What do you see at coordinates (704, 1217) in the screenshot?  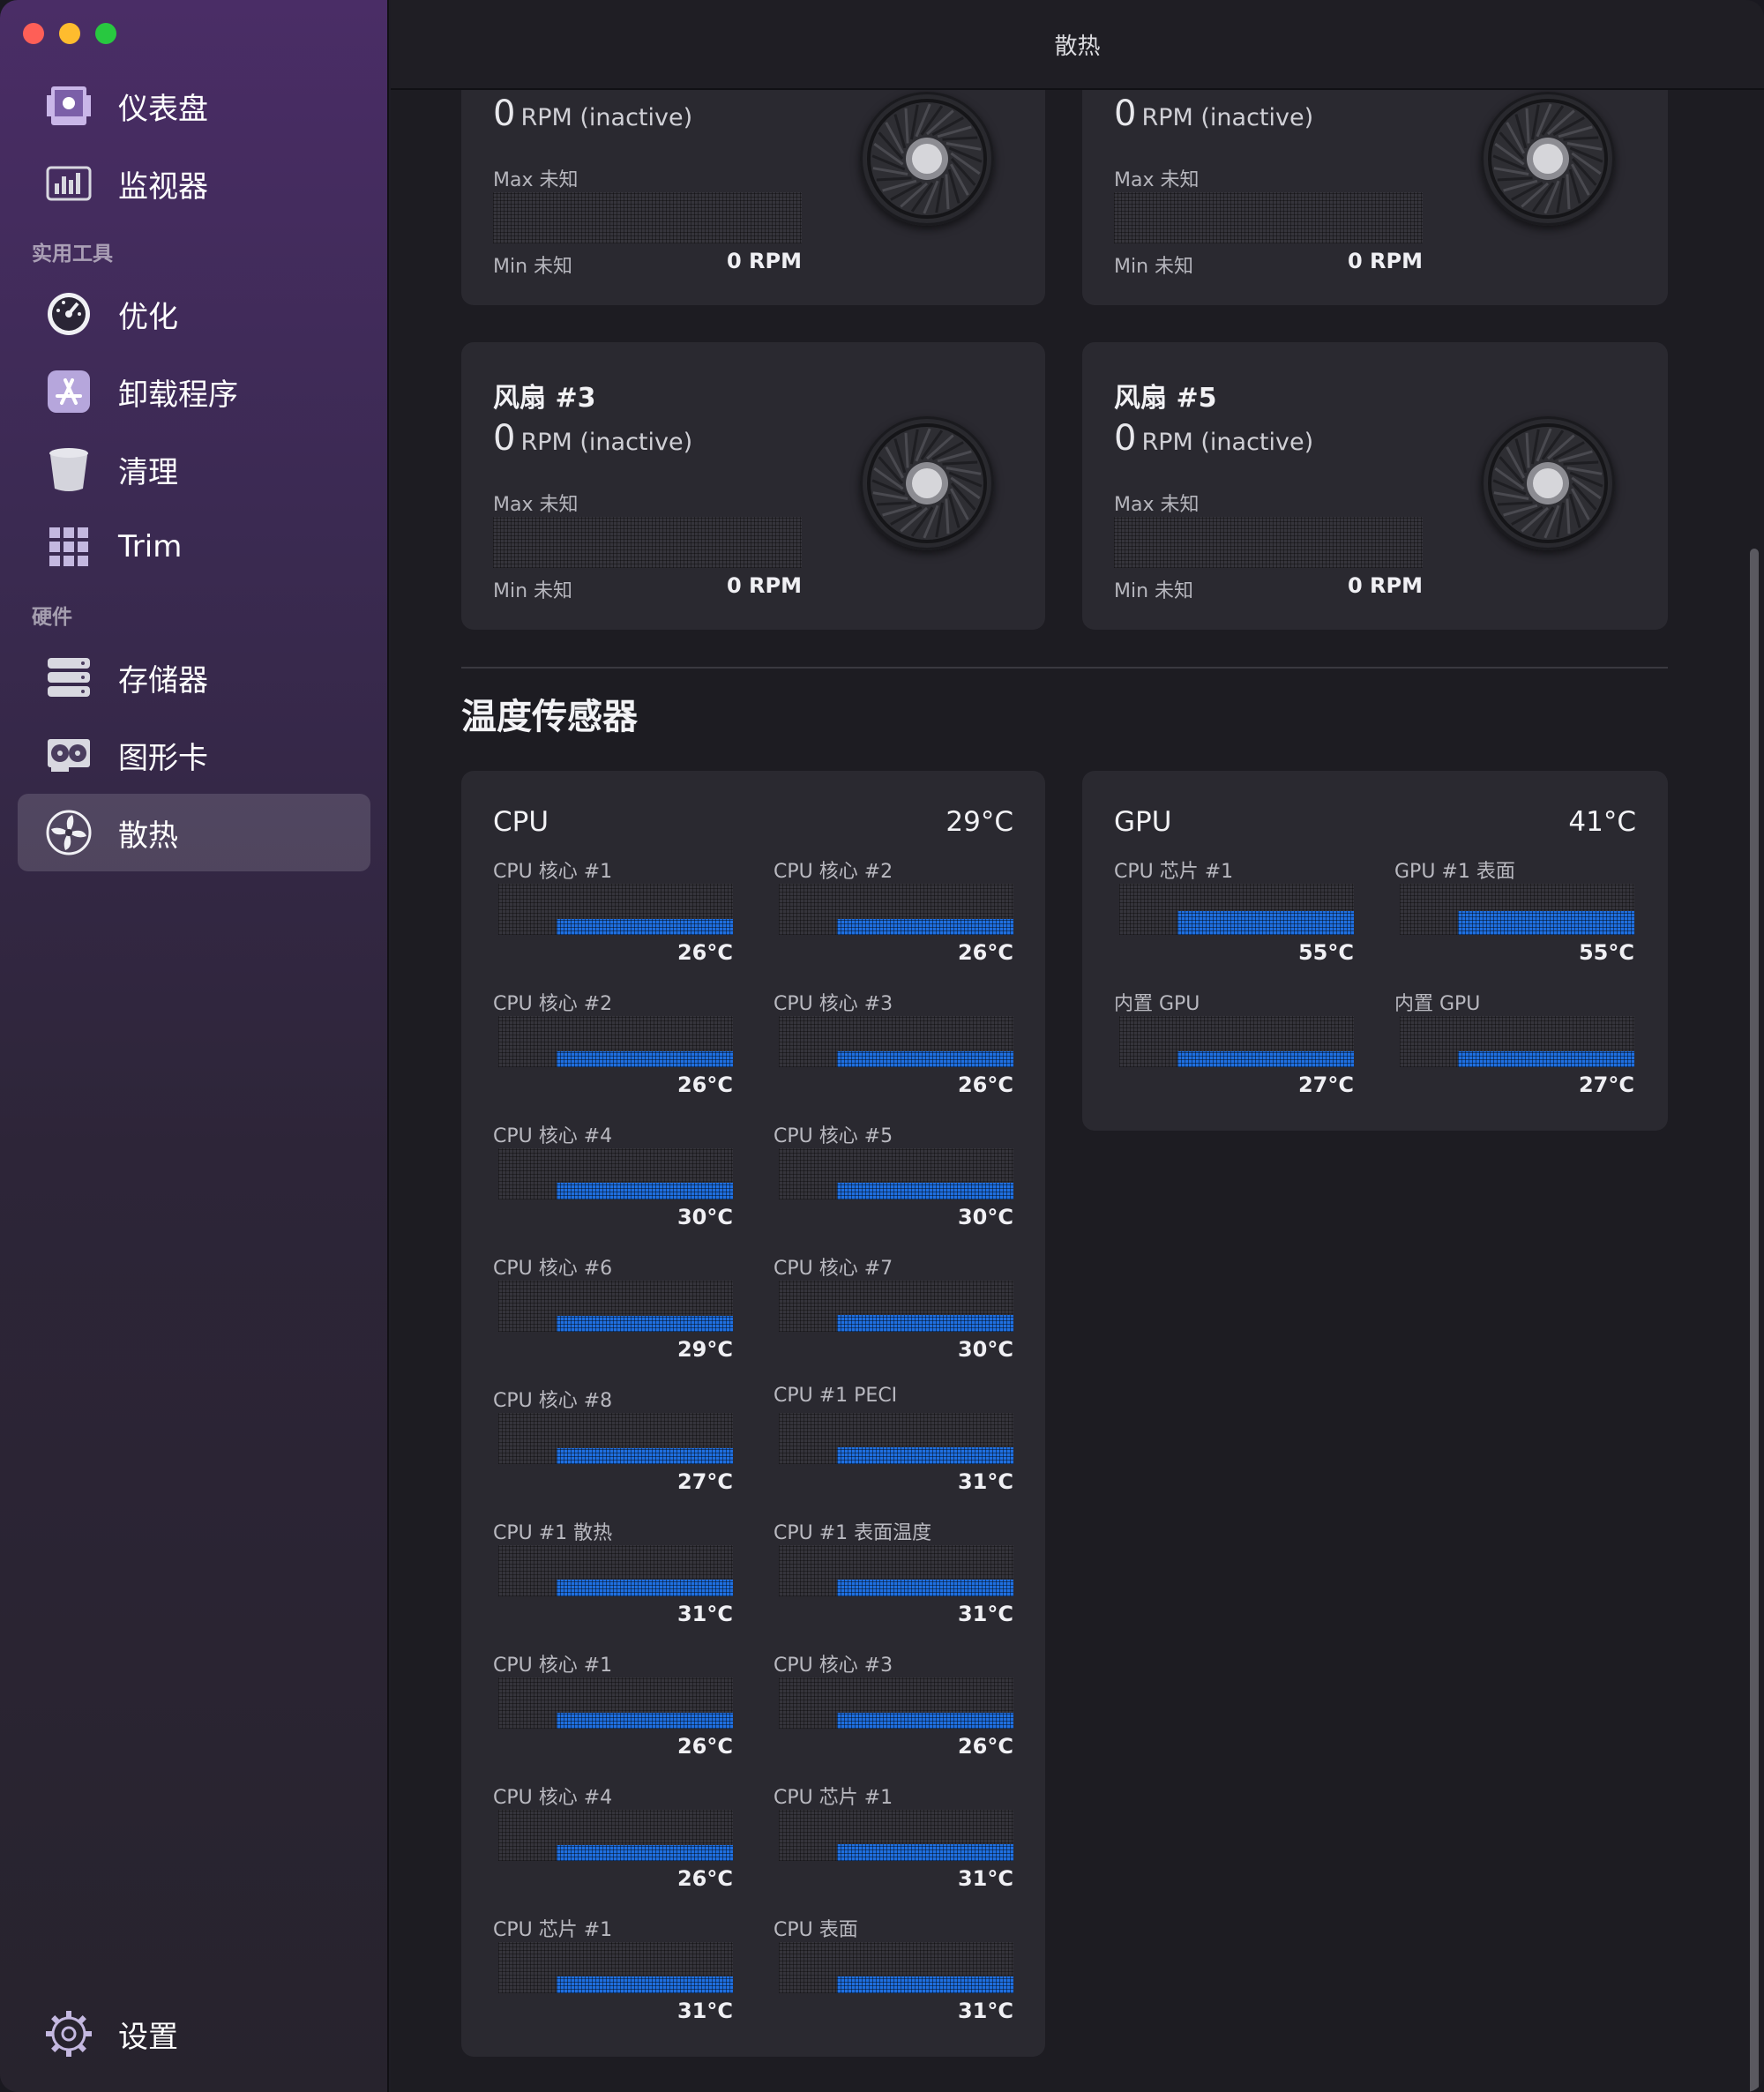 I see `sensor-value: 30°C` at bounding box center [704, 1217].